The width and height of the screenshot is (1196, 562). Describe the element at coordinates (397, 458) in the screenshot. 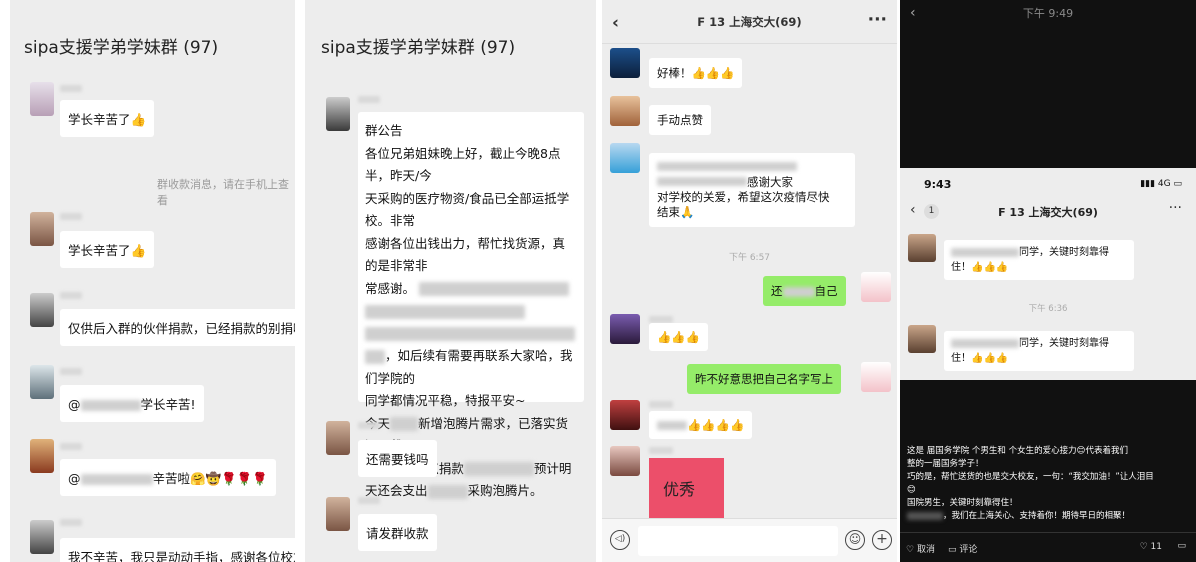

I see `message-bubble: 还需要钱吗` at that location.